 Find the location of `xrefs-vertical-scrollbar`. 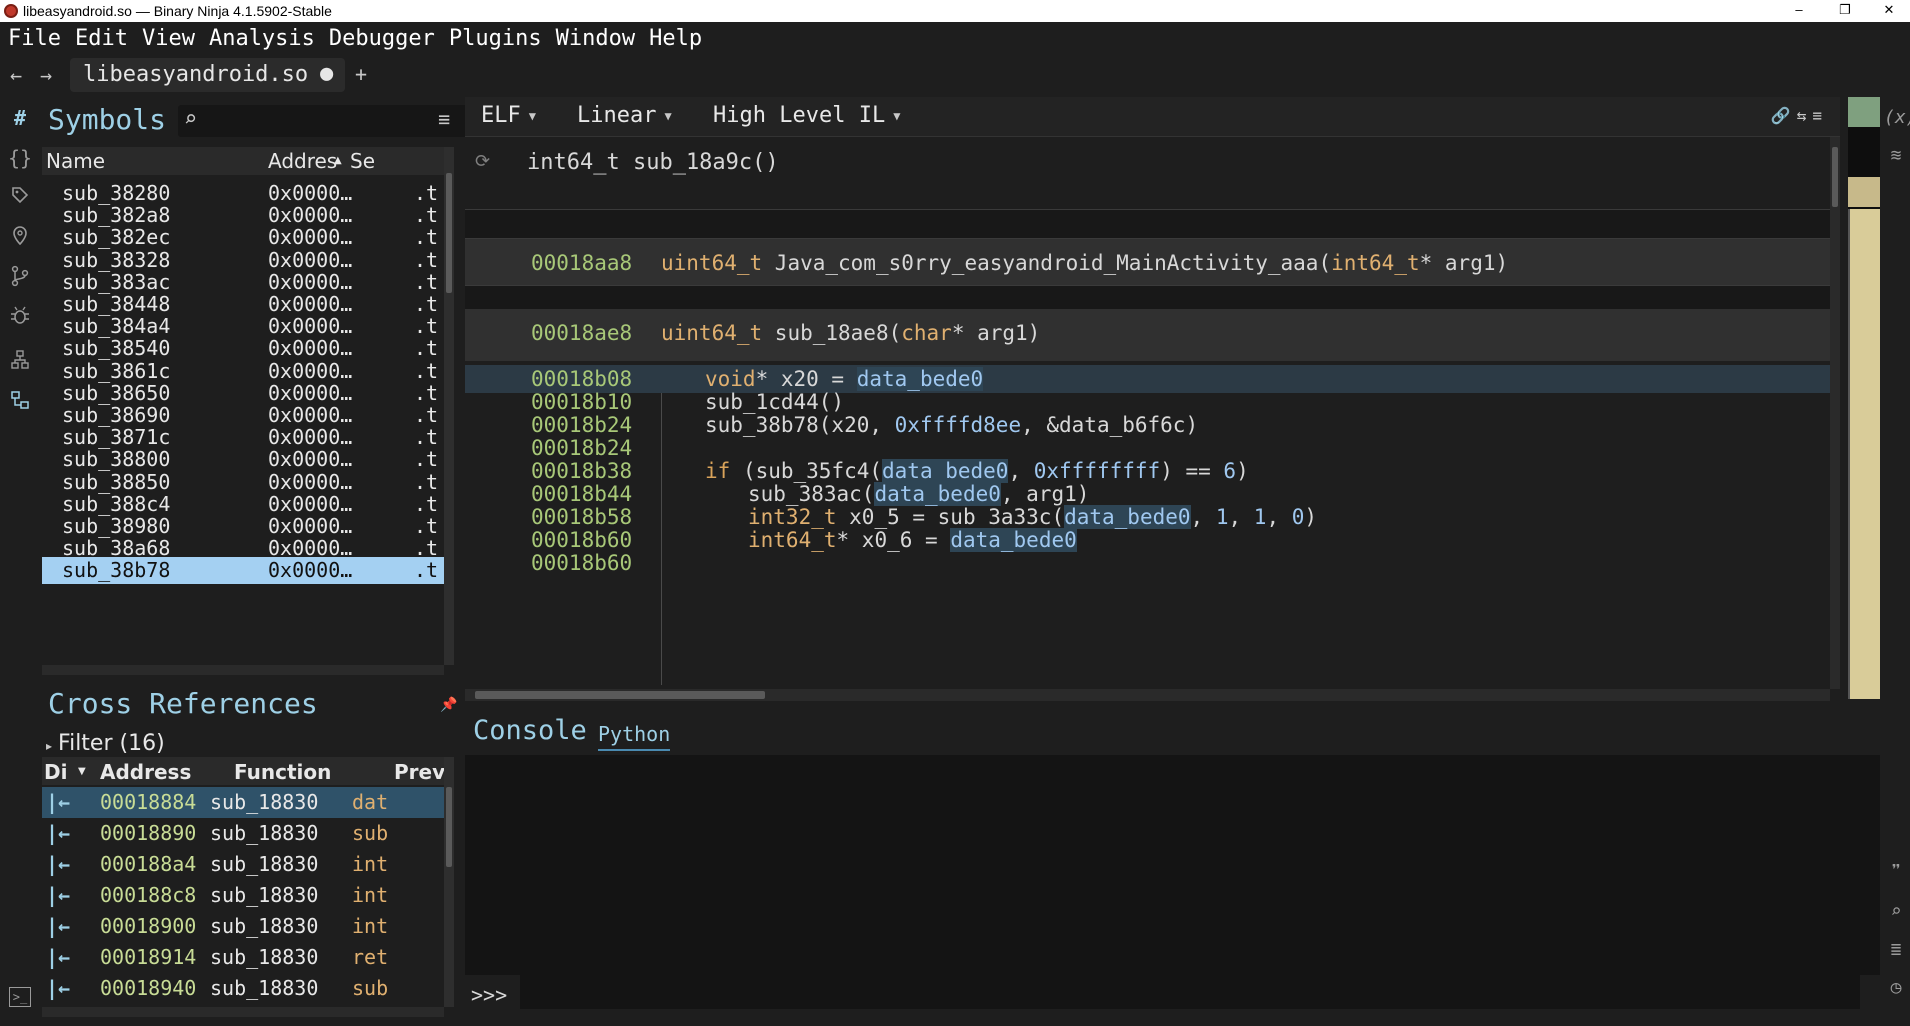

xrefs-vertical-scrollbar is located at coordinates (449, 882).